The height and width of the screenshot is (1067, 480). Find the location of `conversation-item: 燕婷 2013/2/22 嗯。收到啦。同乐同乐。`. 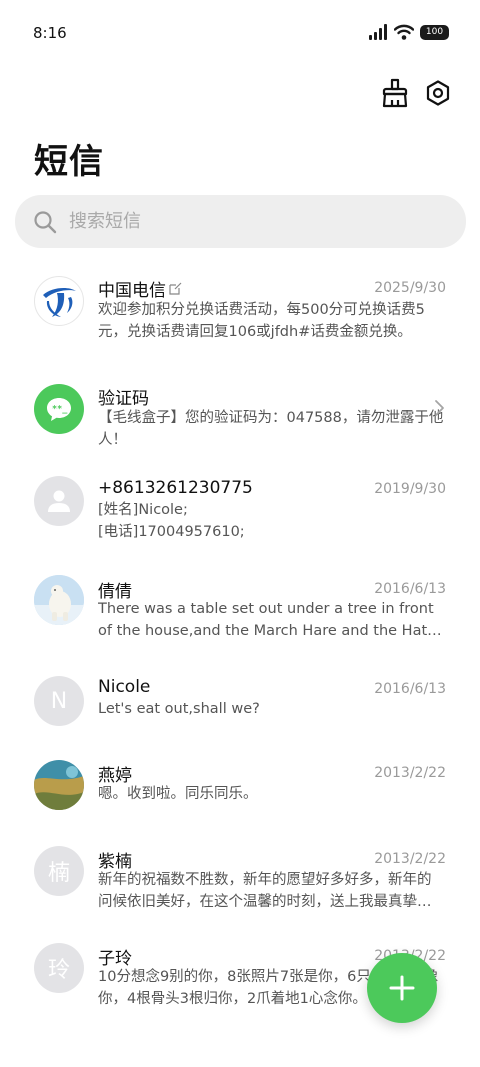

conversation-item: 燕婷 2013/2/22 嗯。收到啦。同乐同乐。 is located at coordinates (240, 792).